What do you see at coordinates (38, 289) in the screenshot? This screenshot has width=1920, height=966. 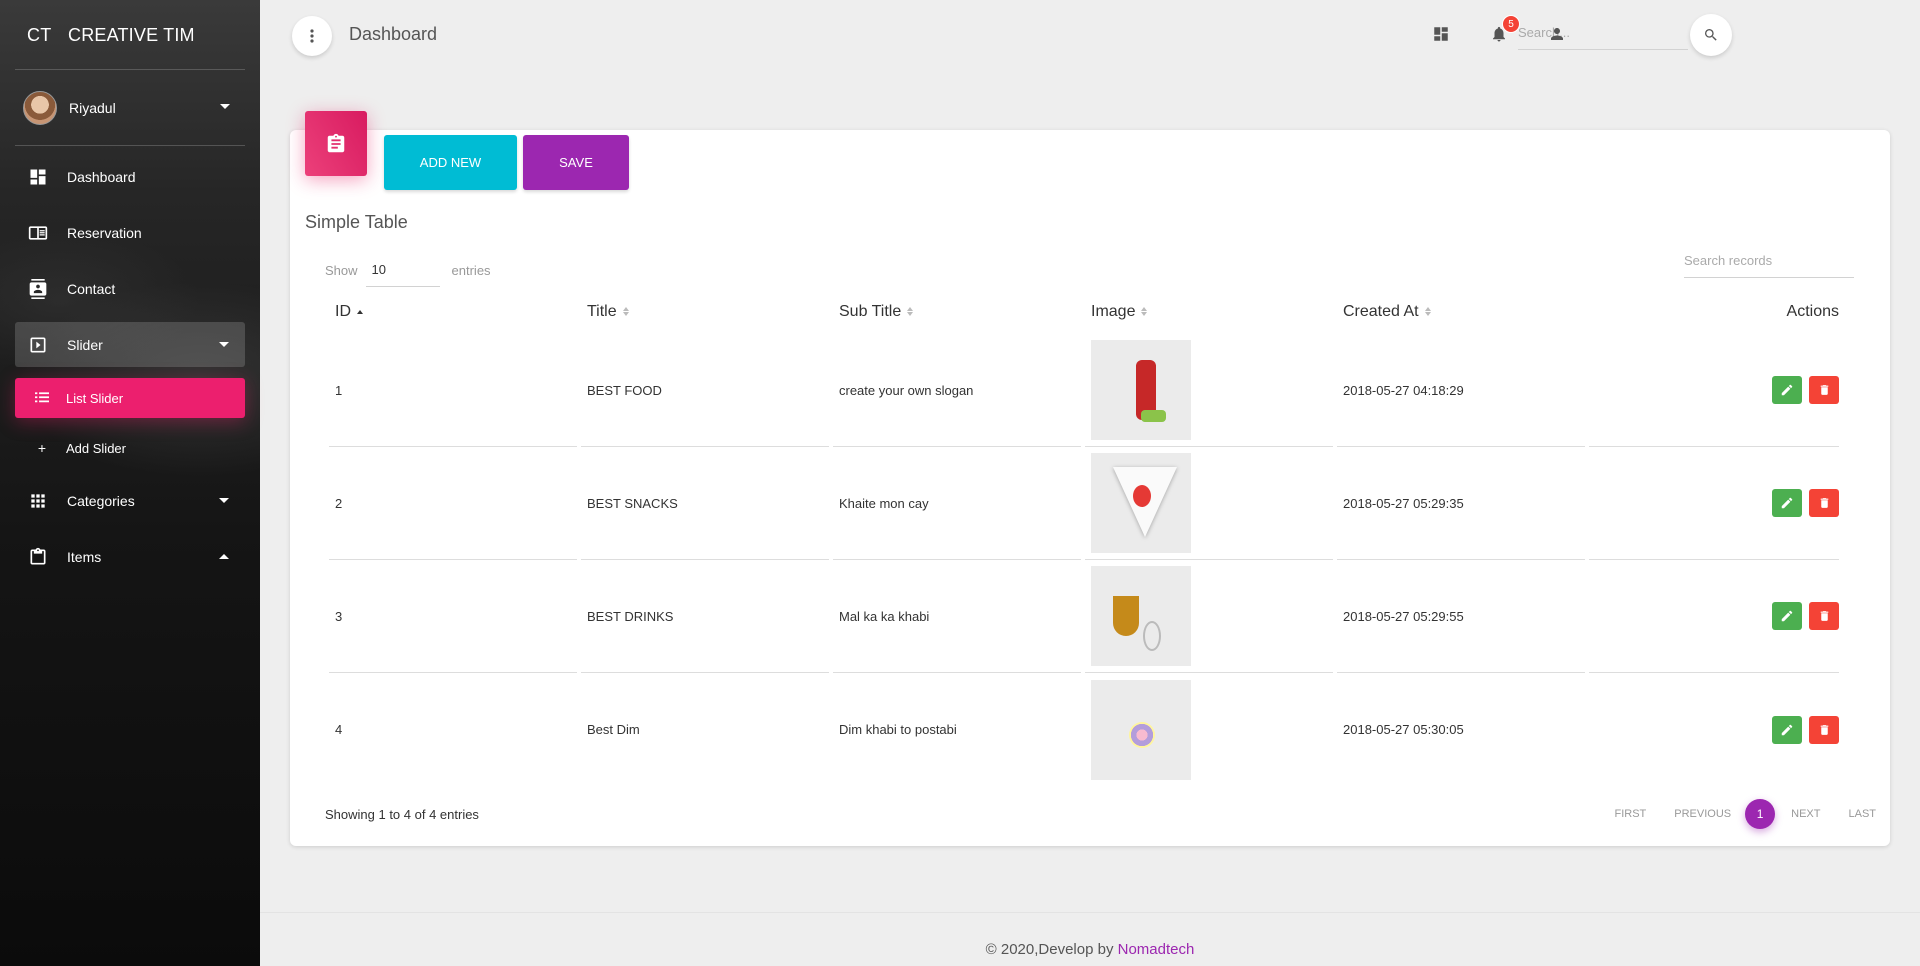 I see `contact-icon` at bounding box center [38, 289].